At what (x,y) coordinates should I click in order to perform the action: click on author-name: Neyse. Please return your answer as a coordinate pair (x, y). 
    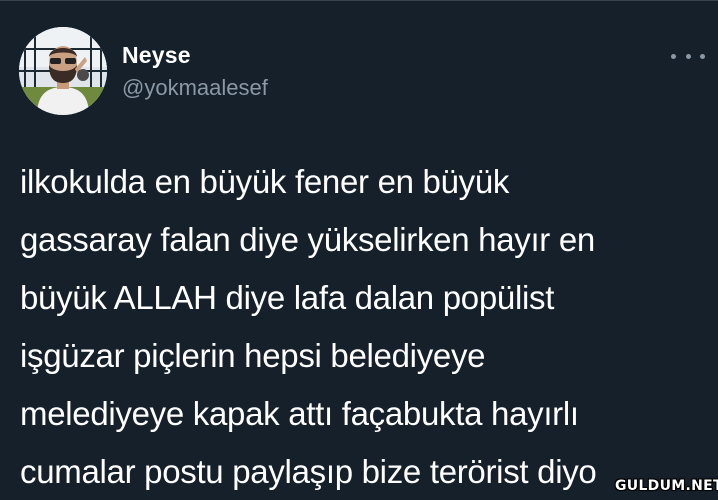
    Looking at the image, I should click on (156, 55).